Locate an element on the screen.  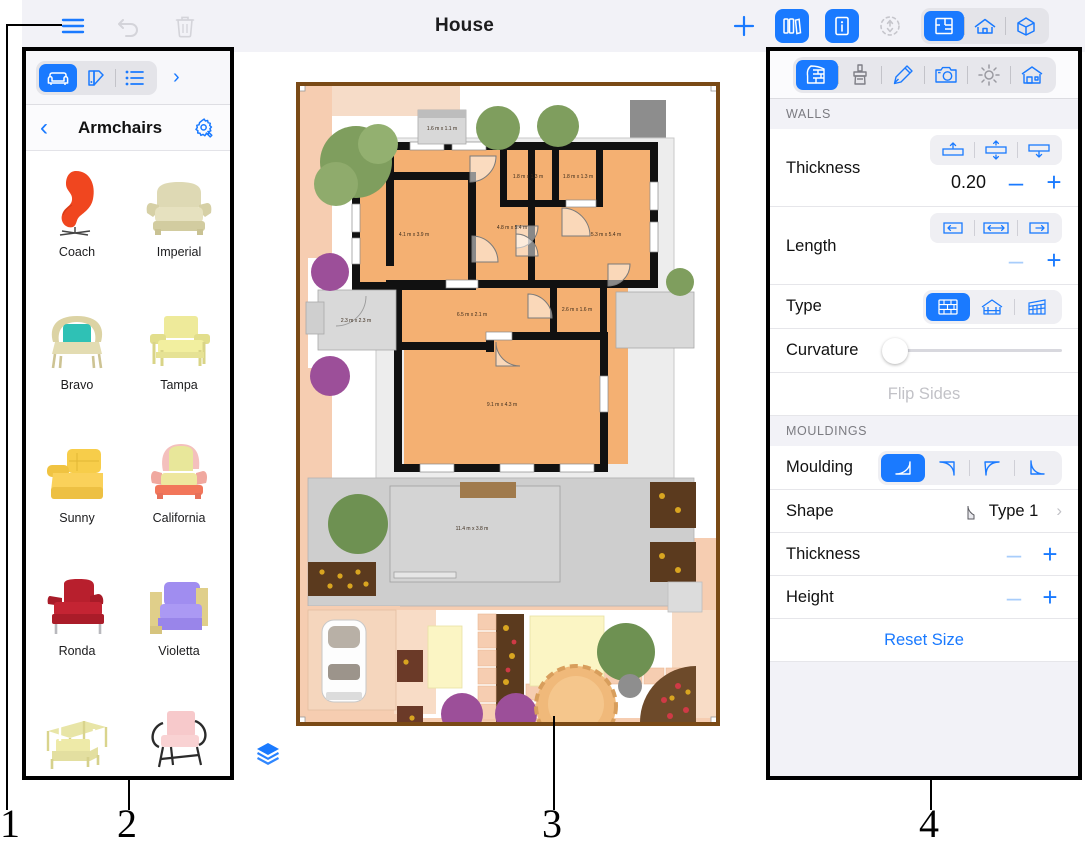
align-thickness-bottom-icon is located at coordinates (1039, 150).